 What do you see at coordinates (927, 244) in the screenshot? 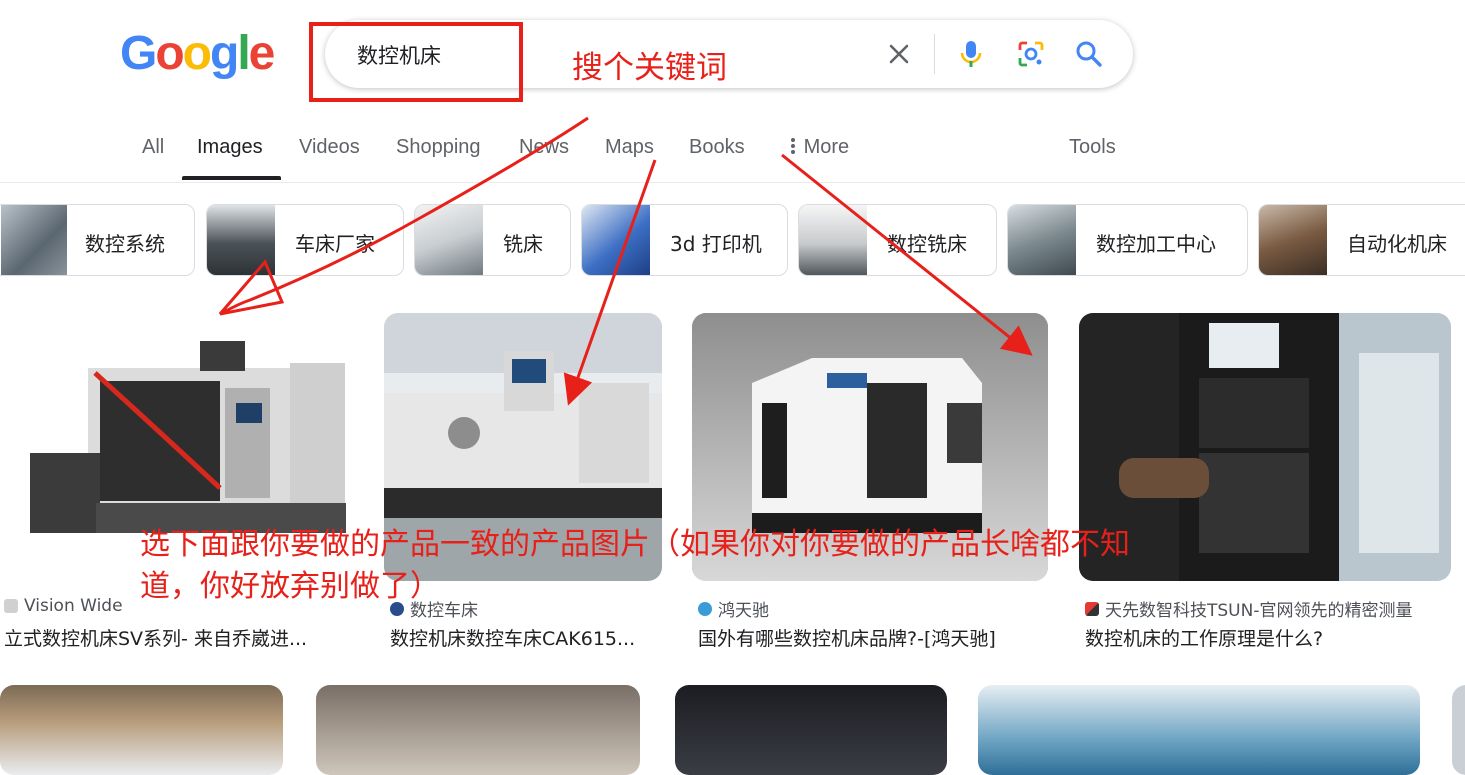
I see `chip-label: 数控铣床` at bounding box center [927, 244].